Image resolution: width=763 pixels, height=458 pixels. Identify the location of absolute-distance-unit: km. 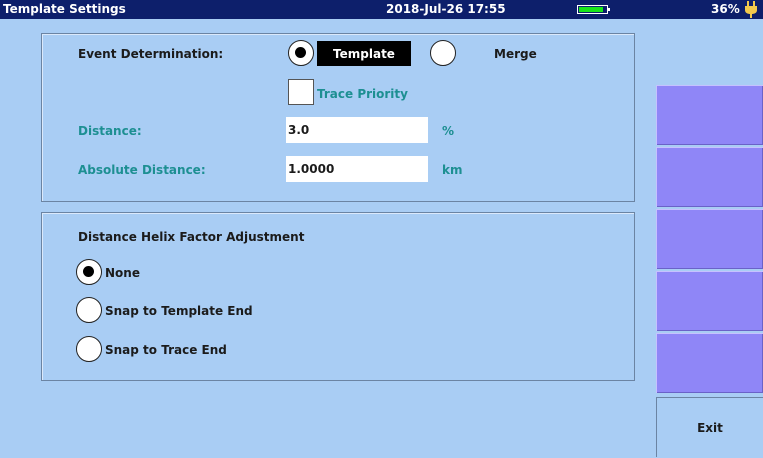
(452, 170).